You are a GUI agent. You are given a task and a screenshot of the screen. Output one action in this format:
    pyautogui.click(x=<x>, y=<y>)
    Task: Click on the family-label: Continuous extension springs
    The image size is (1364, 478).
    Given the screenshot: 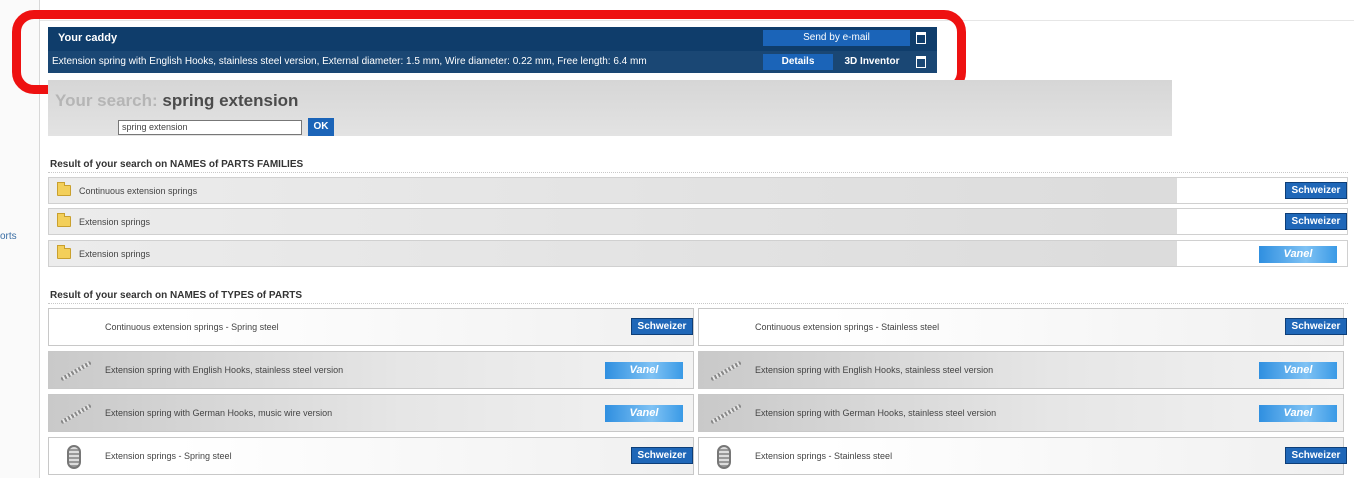 What is the action you would take?
    pyautogui.click(x=138, y=191)
    